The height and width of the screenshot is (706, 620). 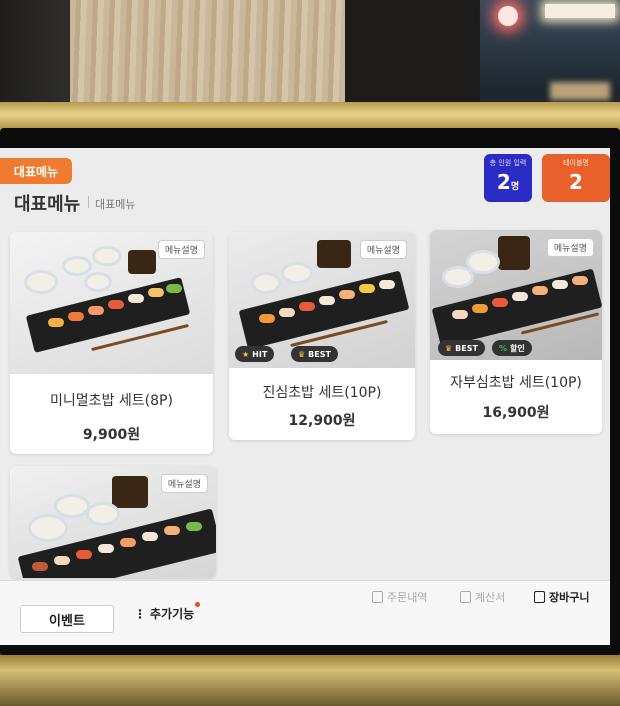 What do you see at coordinates (508, 163) in the screenshot?
I see `people-count-label: 총 인원 입력` at bounding box center [508, 163].